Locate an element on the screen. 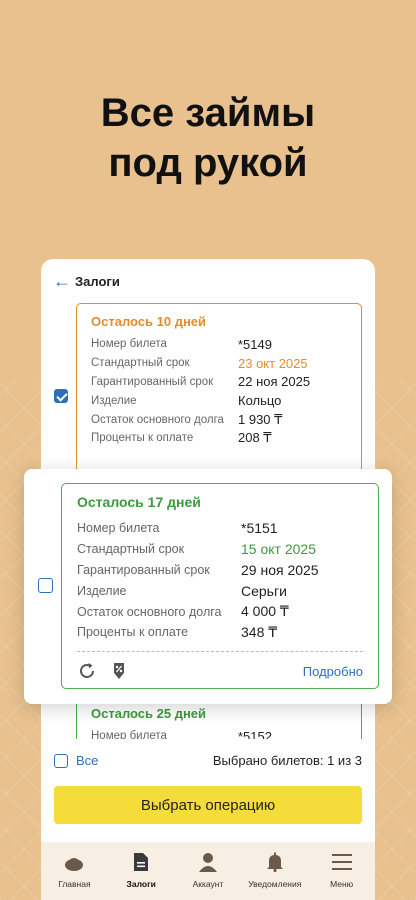 The width and height of the screenshot is (416, 900). nav-menu: Меню is located at coordinates (341, 871).